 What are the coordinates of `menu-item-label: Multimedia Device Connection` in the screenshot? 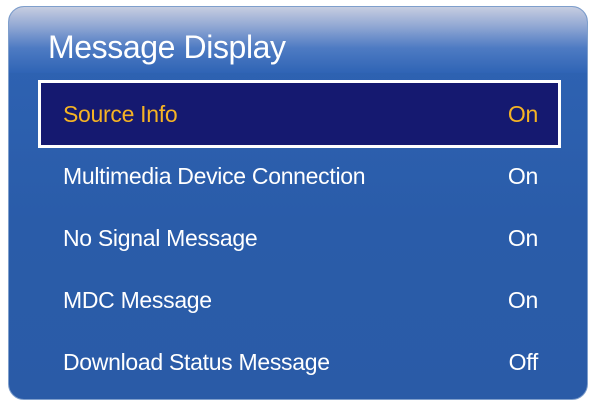 It's located at (214, 175).